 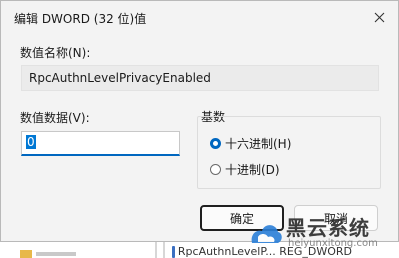 What do you see at coordinates (200, 78) in the screenshot?
I see `value-name-field: RpcAuthnLevelPrivacyEnabled` at bounding box center [200, 78].